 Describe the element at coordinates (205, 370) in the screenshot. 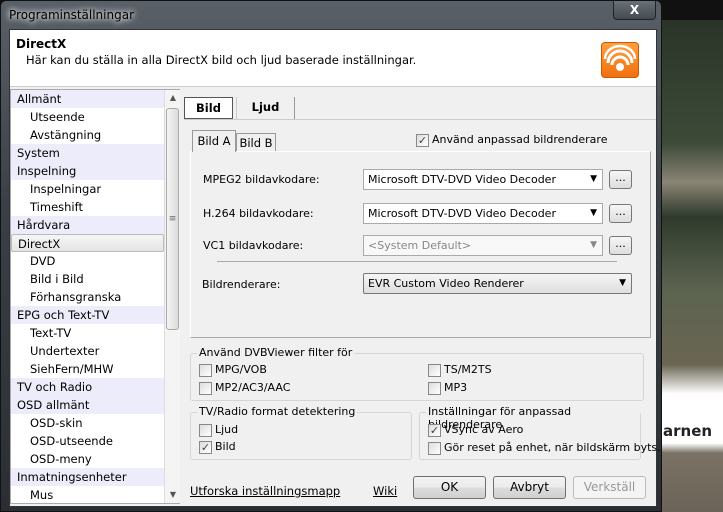

I see `filter-mpg-vob-checkbox` at that location.